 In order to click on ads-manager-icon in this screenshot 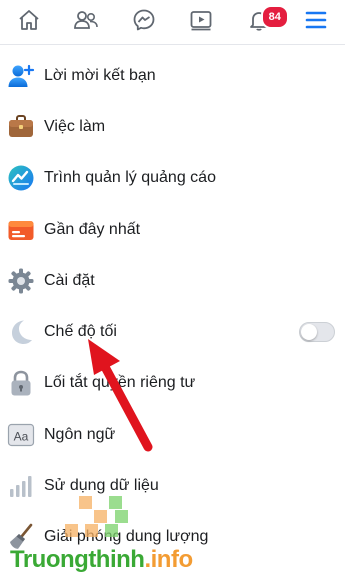, I will do `click(21, 178)`.